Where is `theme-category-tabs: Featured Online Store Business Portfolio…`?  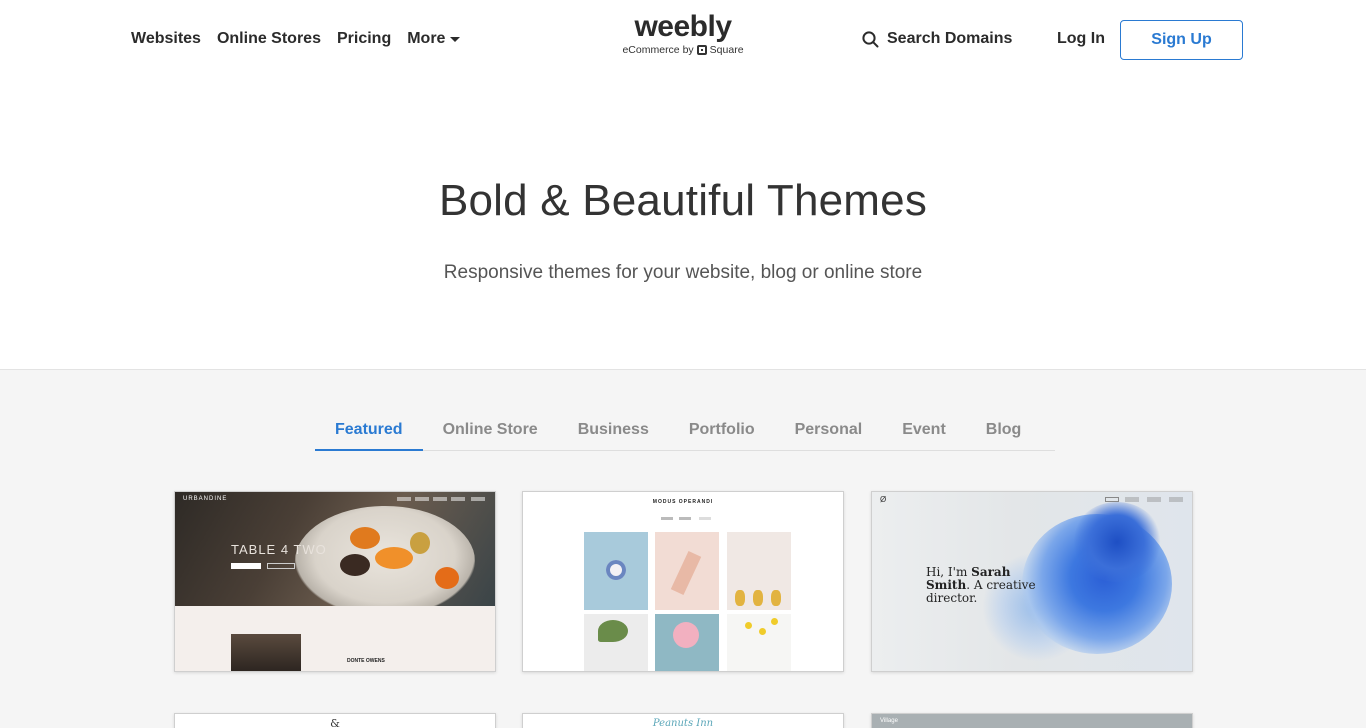
theme-category-tabs: Featured Online Store Business Portfolio… is located at coordinates (685, 430).